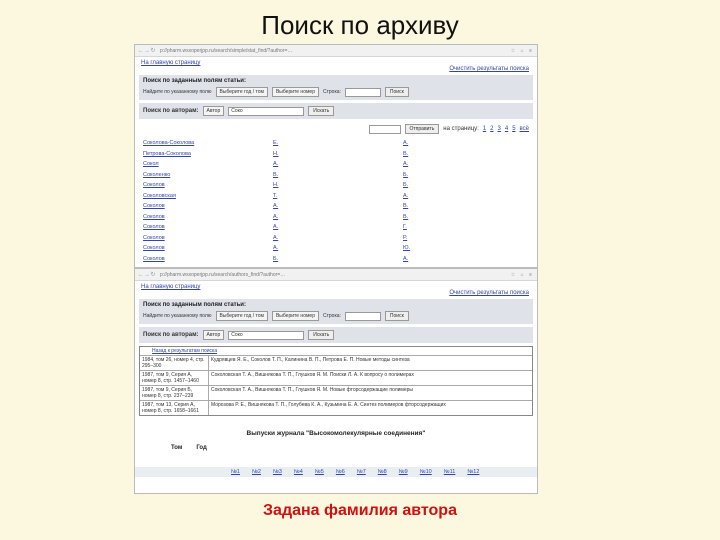 The height and width of the screenshot is (540, 720). I want to click on issue-link: №6, so click(340, 472).